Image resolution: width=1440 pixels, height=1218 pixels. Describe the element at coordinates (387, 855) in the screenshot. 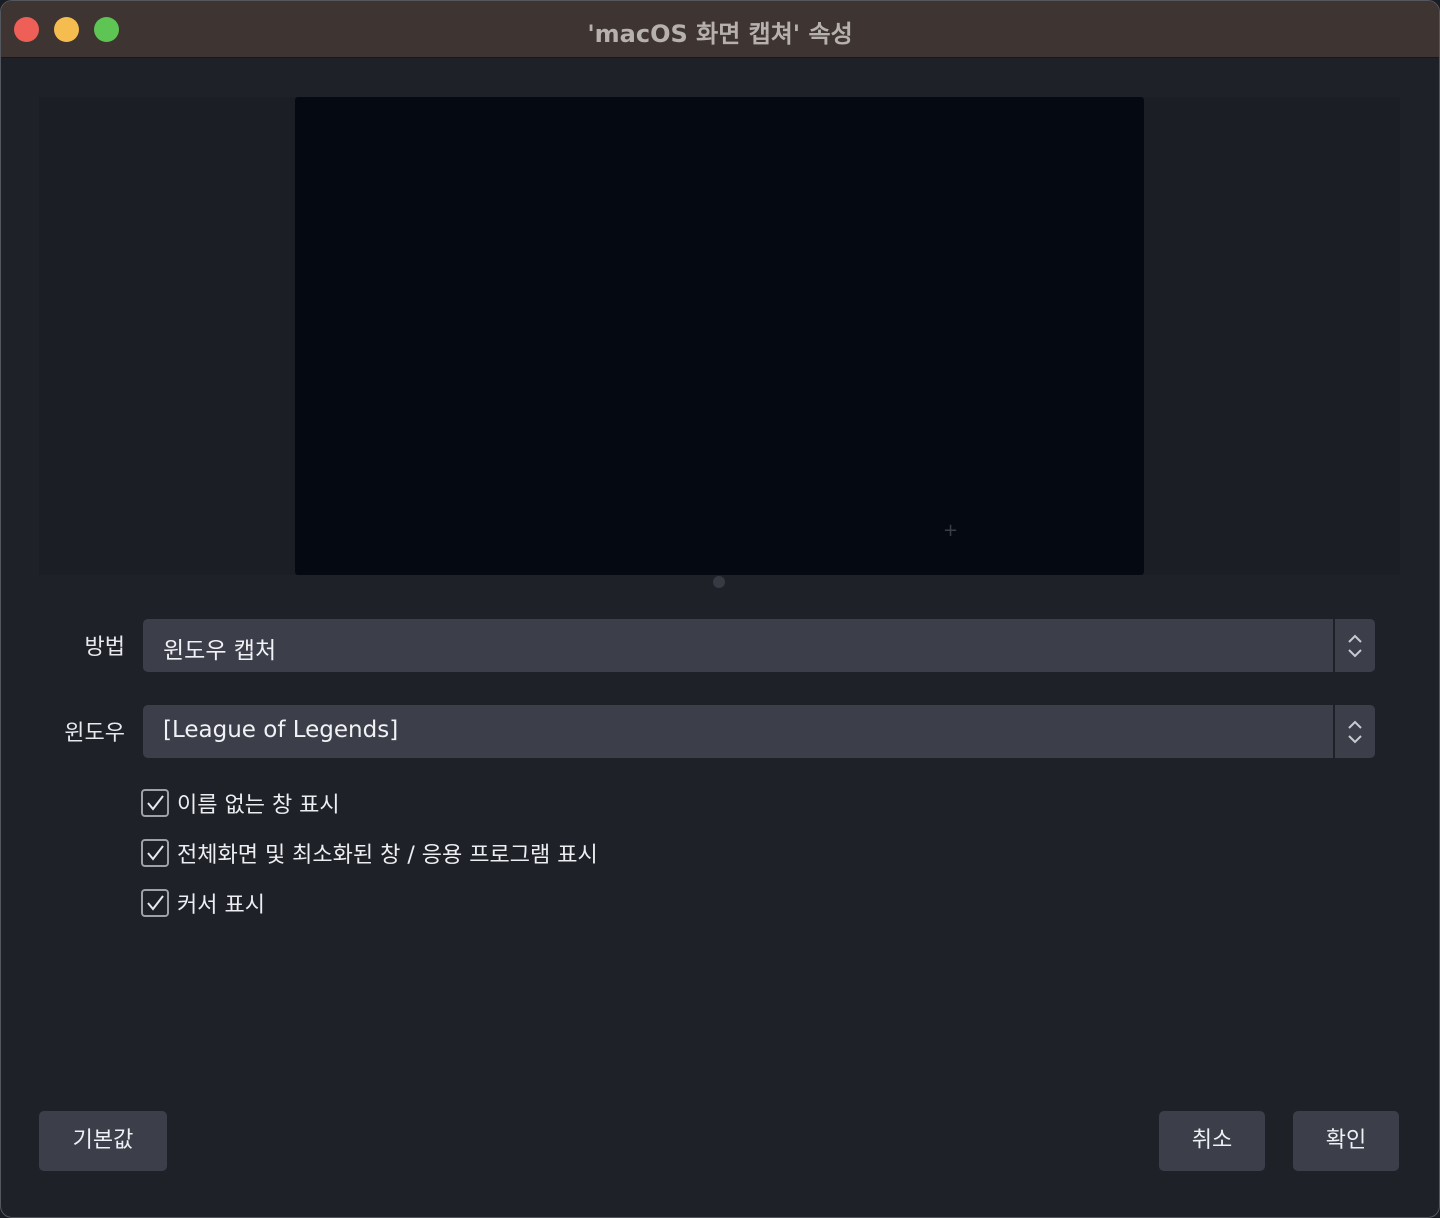

I see `show-fullscreen-minimized-label: 전체화면 및 최소화된 창 / 응용 프로그램 표시` at that location.